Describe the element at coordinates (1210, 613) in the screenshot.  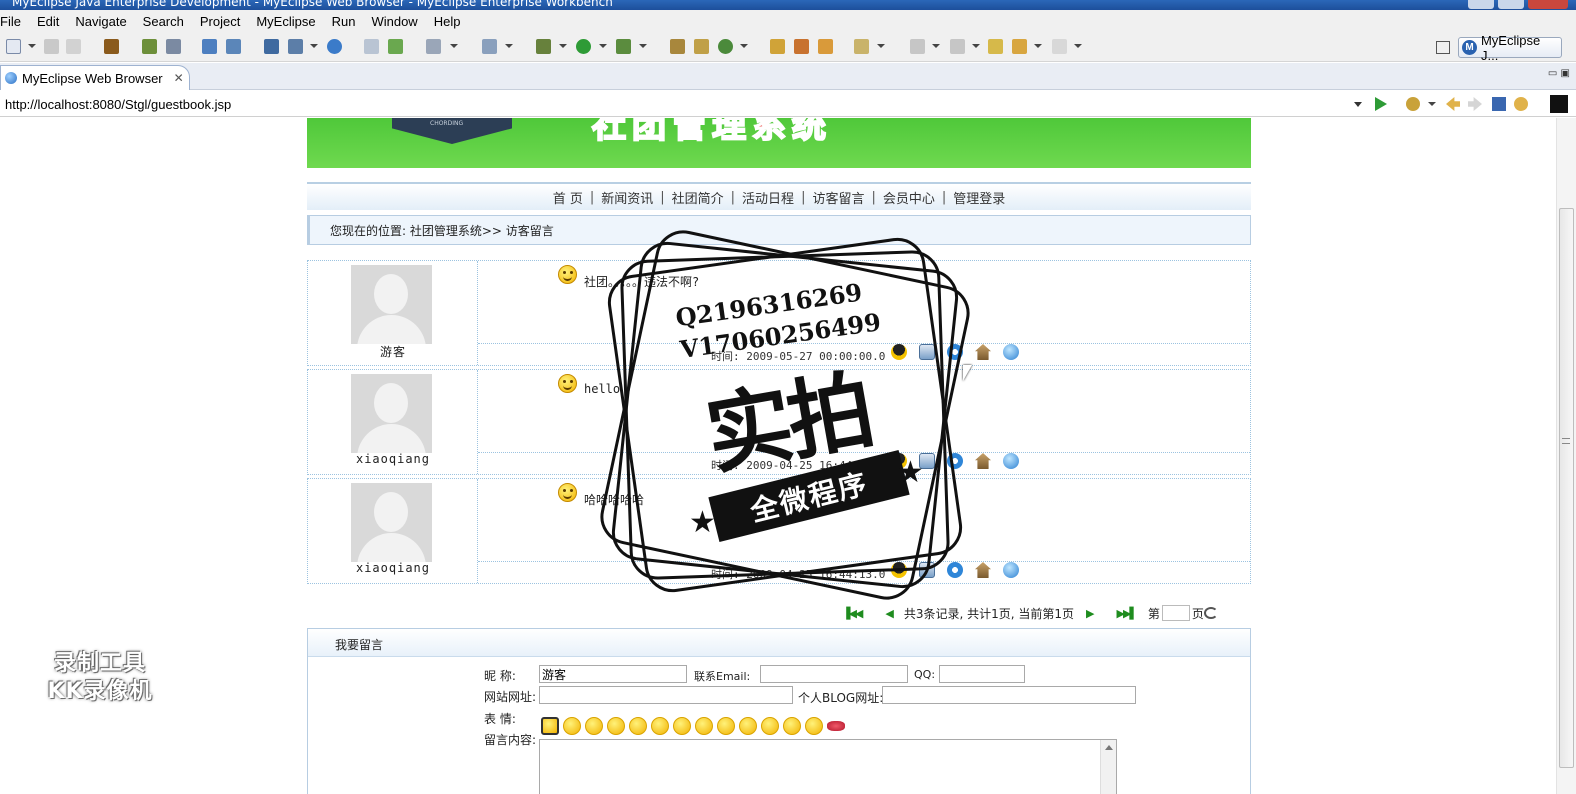
I see `go-page-icon` at that location.